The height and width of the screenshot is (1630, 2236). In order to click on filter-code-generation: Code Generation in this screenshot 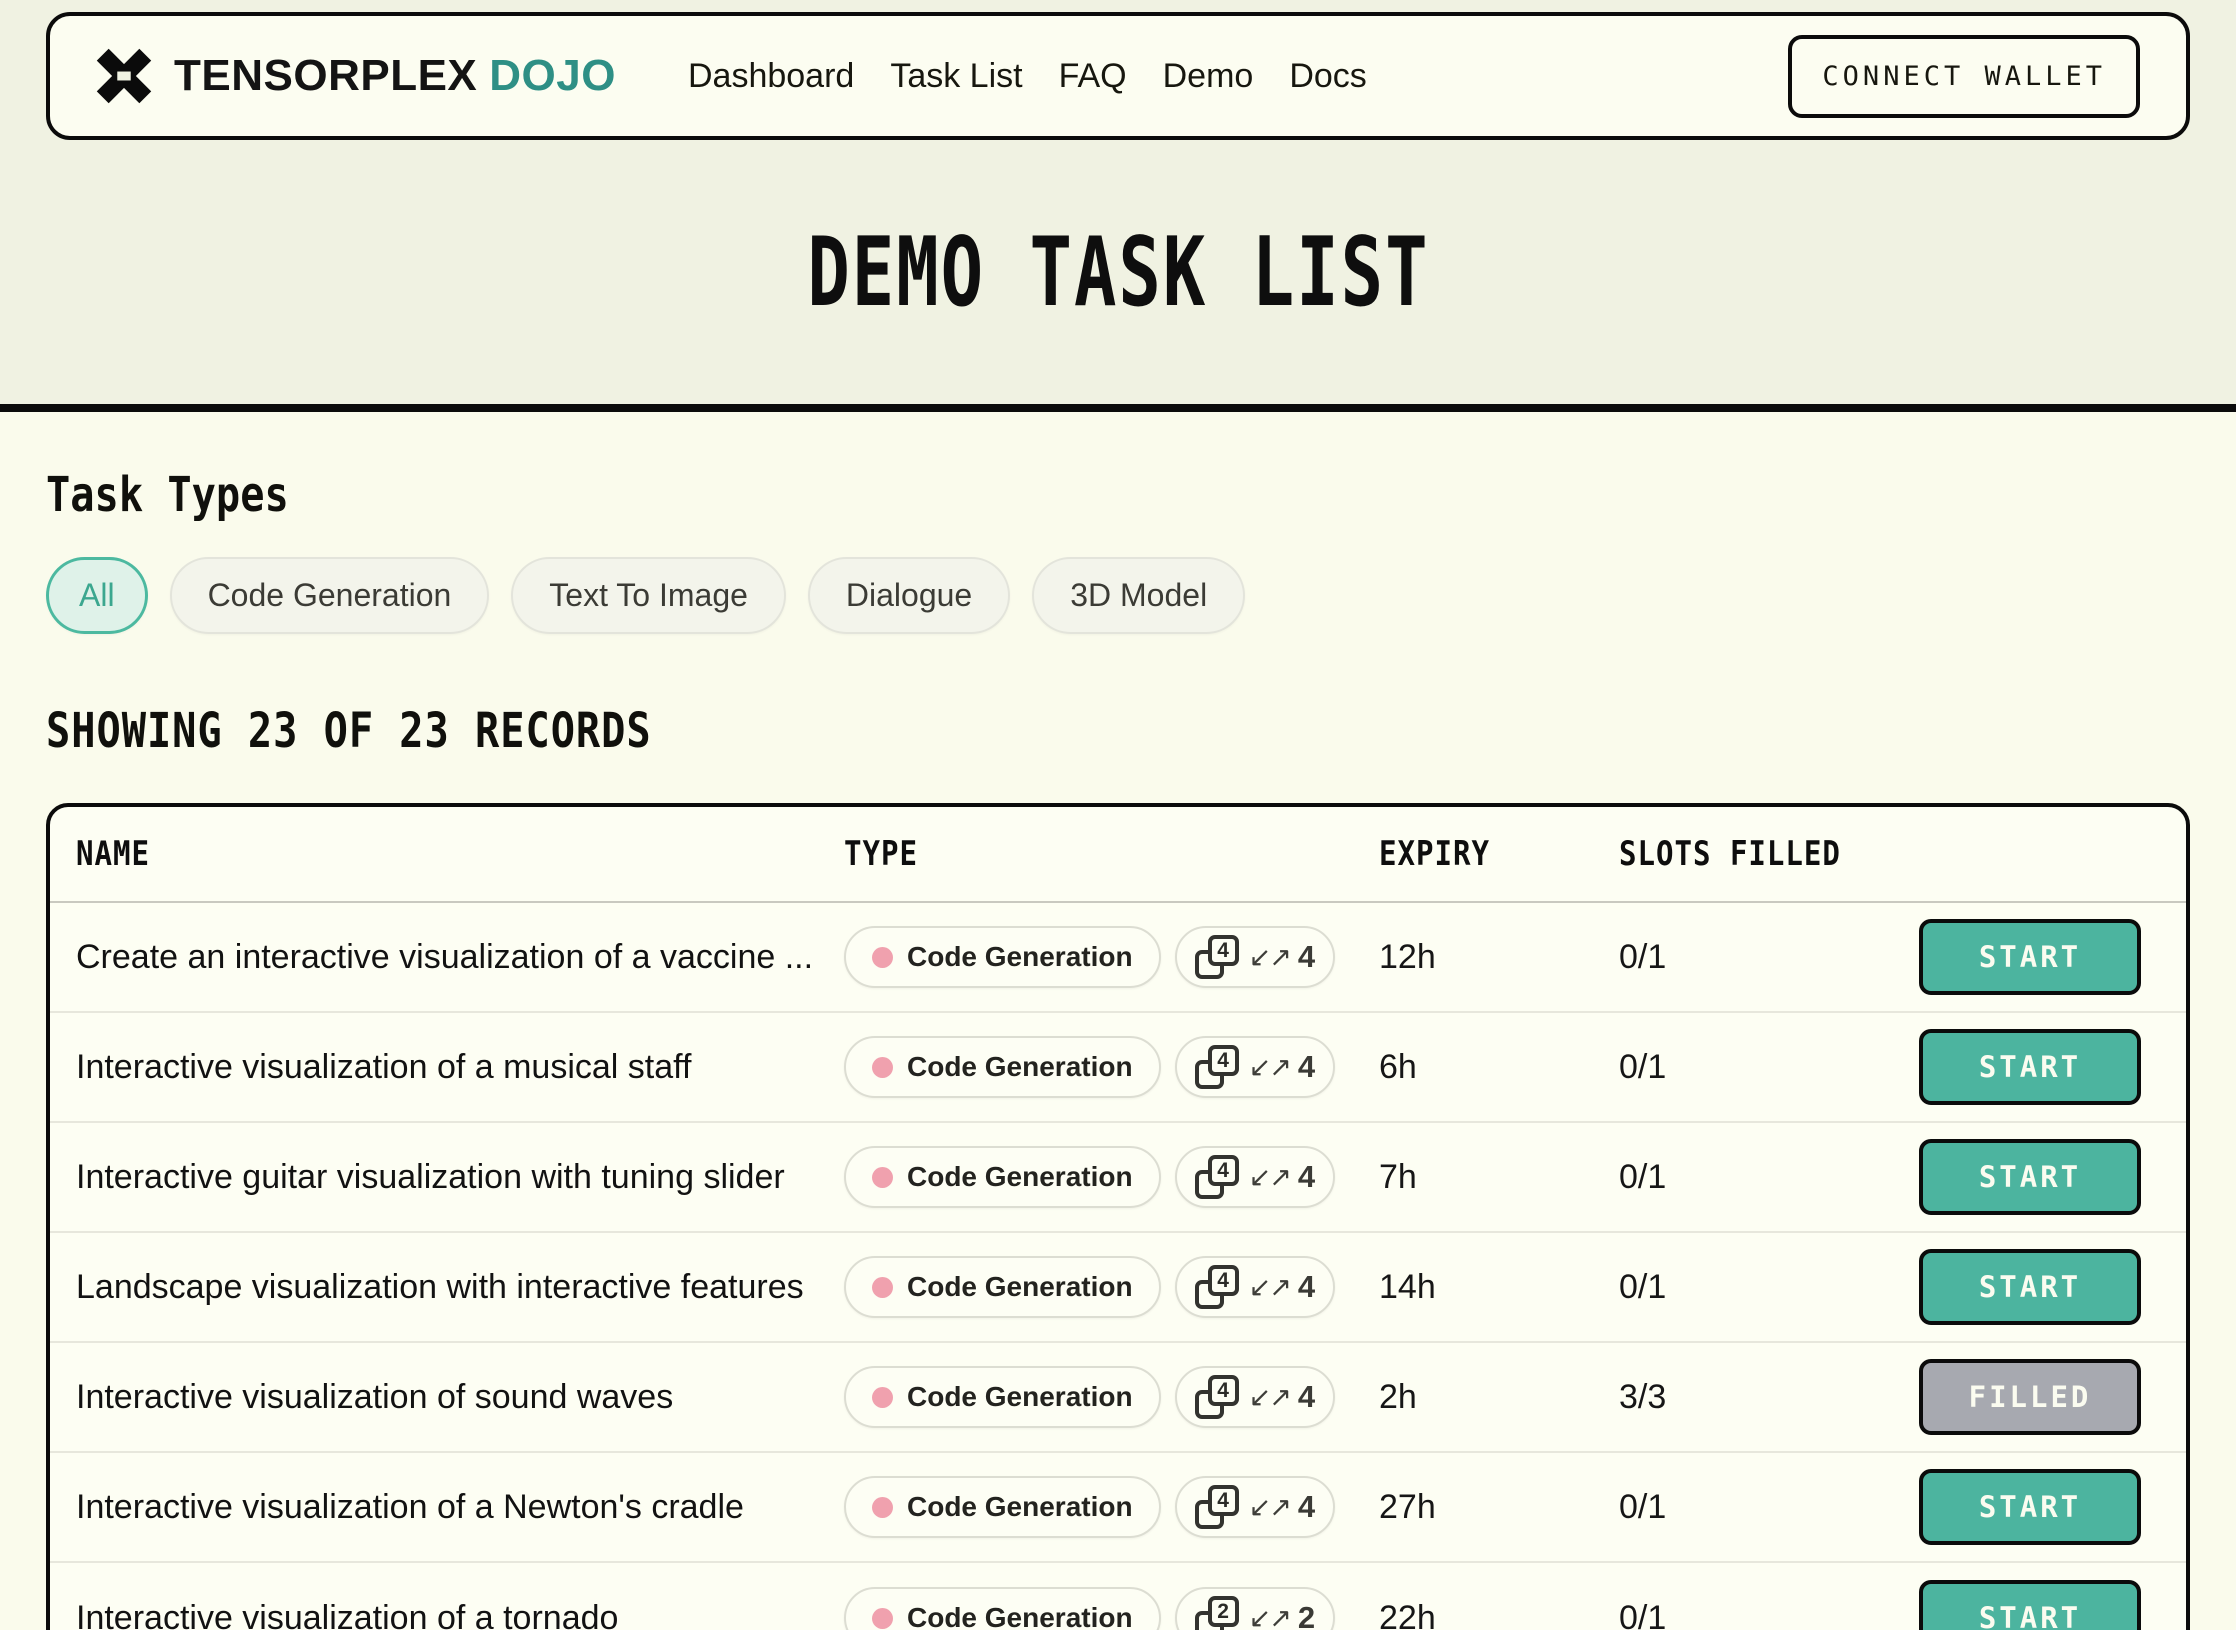, I will do `click(329, 595)`.